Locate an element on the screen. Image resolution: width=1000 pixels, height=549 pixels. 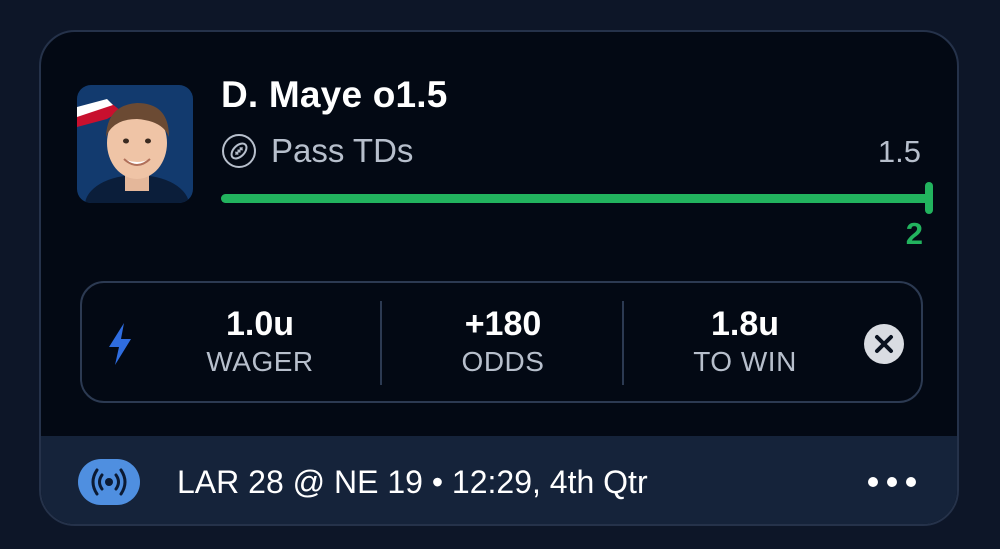
player-avatar is located at coordinates (135, 144).